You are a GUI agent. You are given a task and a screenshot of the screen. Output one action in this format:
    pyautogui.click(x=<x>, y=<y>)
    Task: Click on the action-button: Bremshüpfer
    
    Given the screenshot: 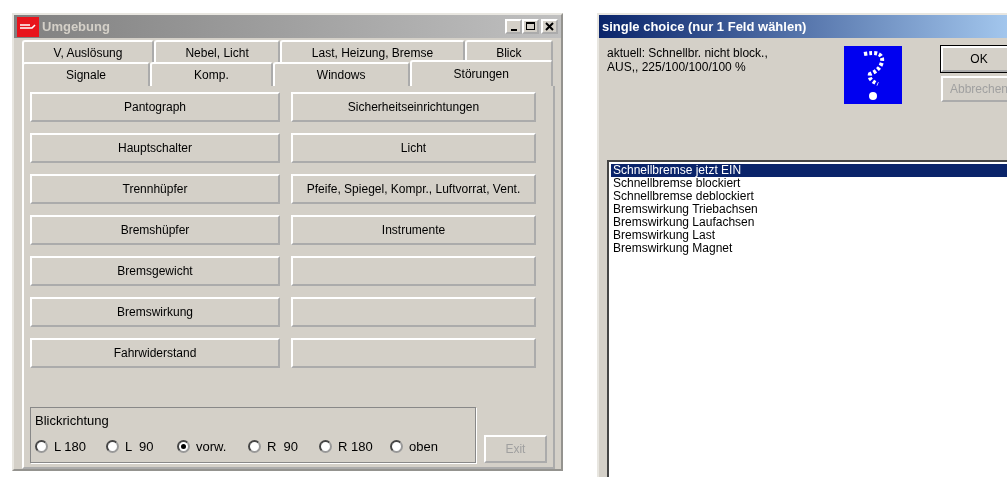 What is the action you would take?
    pyautogui.click(x=155, y=230)
    